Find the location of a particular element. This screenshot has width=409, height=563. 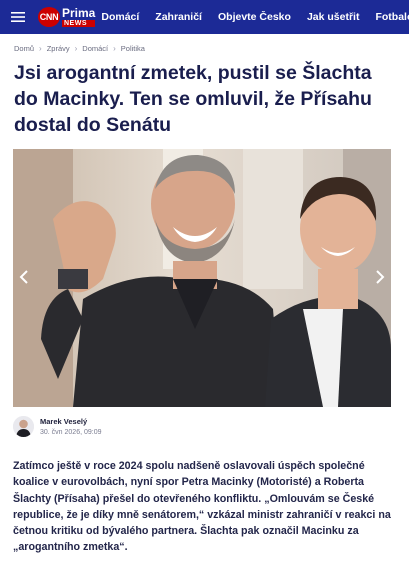

publish-date: 30. čvn 2026, 09:09 is located at coordinates (71, 432).